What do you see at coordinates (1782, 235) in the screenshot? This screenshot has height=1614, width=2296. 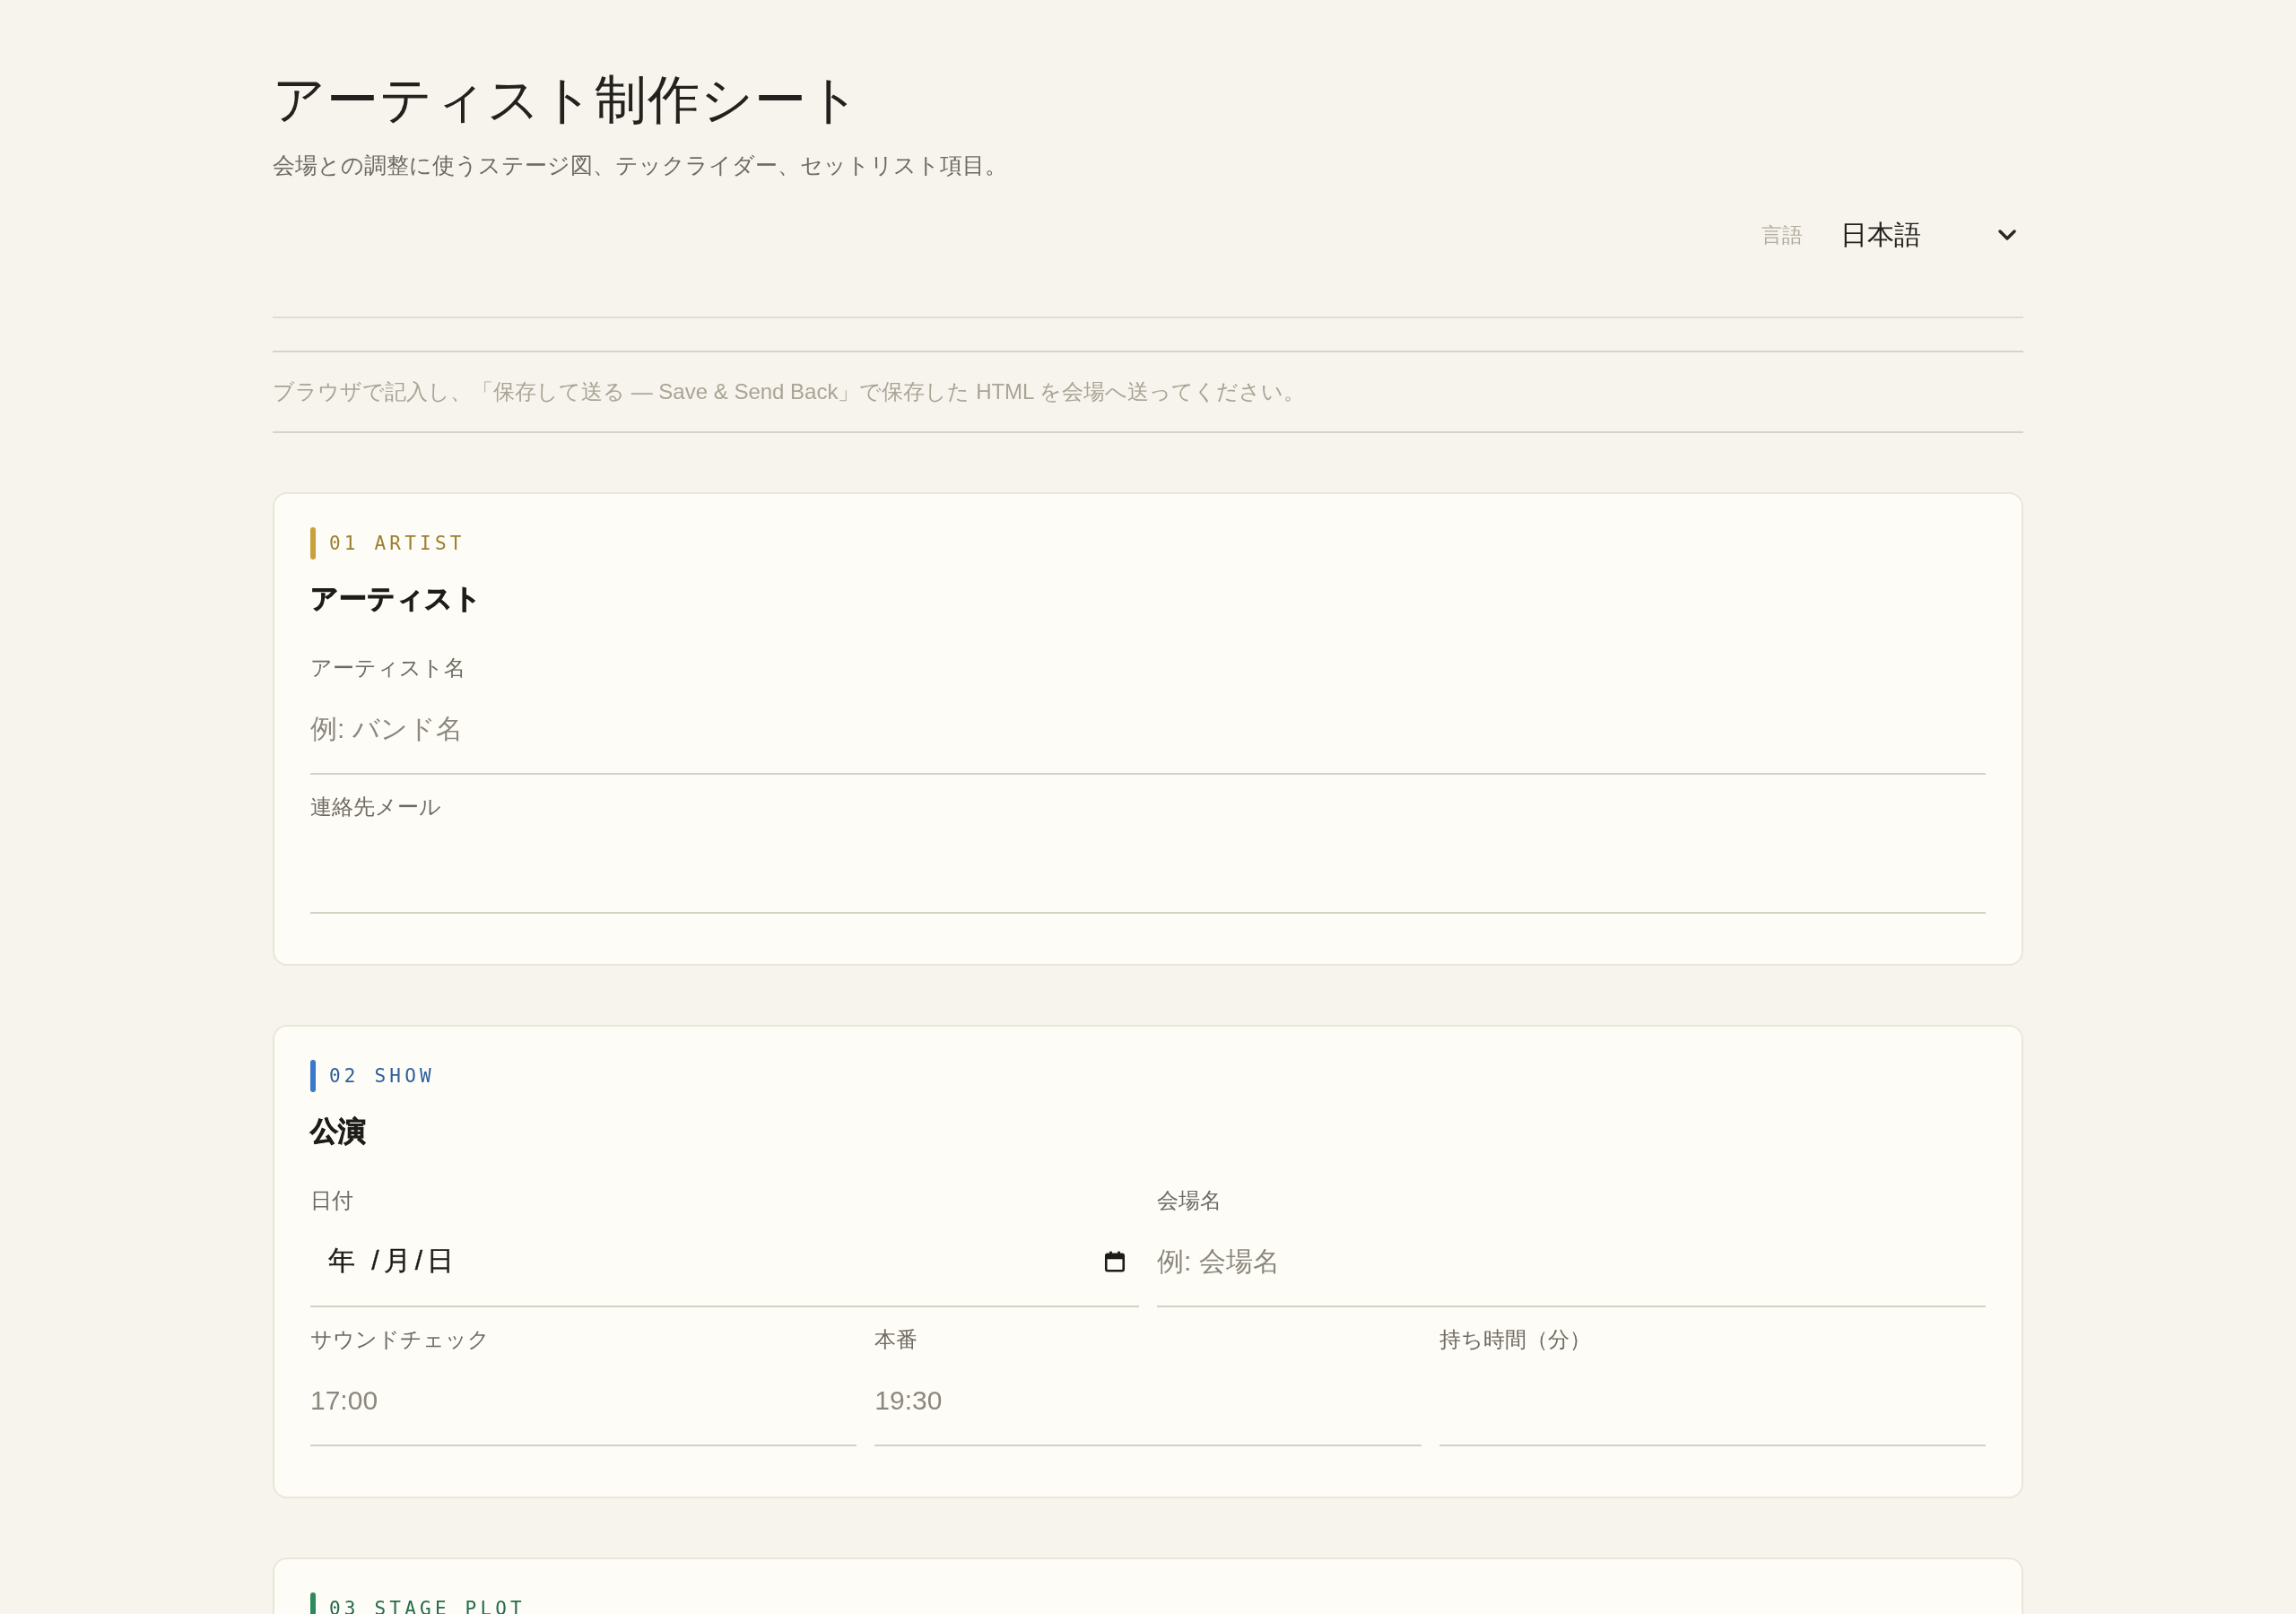 I see `language-label: 言語` at bounding box center [1782, 235].